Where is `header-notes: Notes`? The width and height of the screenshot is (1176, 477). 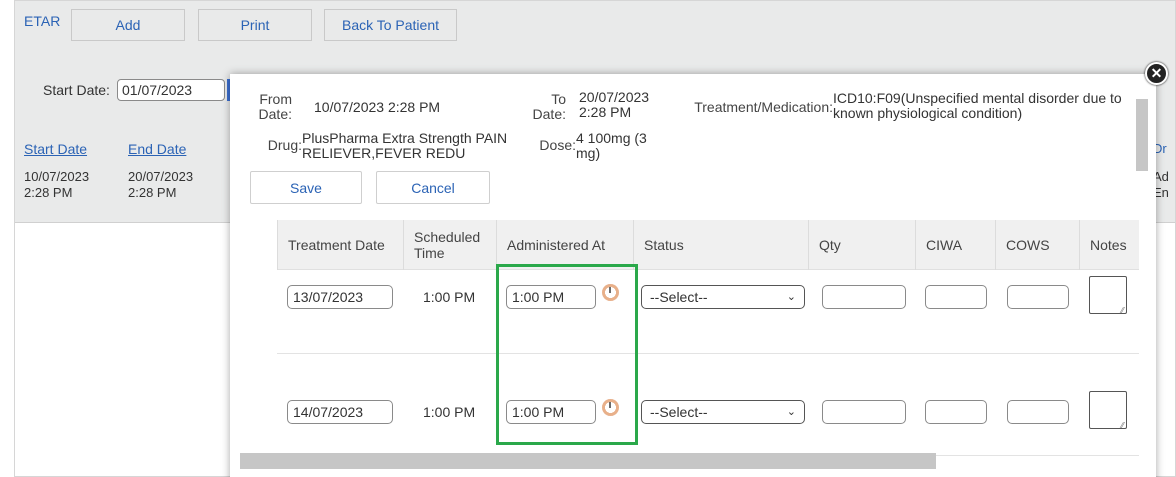
header-notes: Notes is located at coordinates (1109, 245).